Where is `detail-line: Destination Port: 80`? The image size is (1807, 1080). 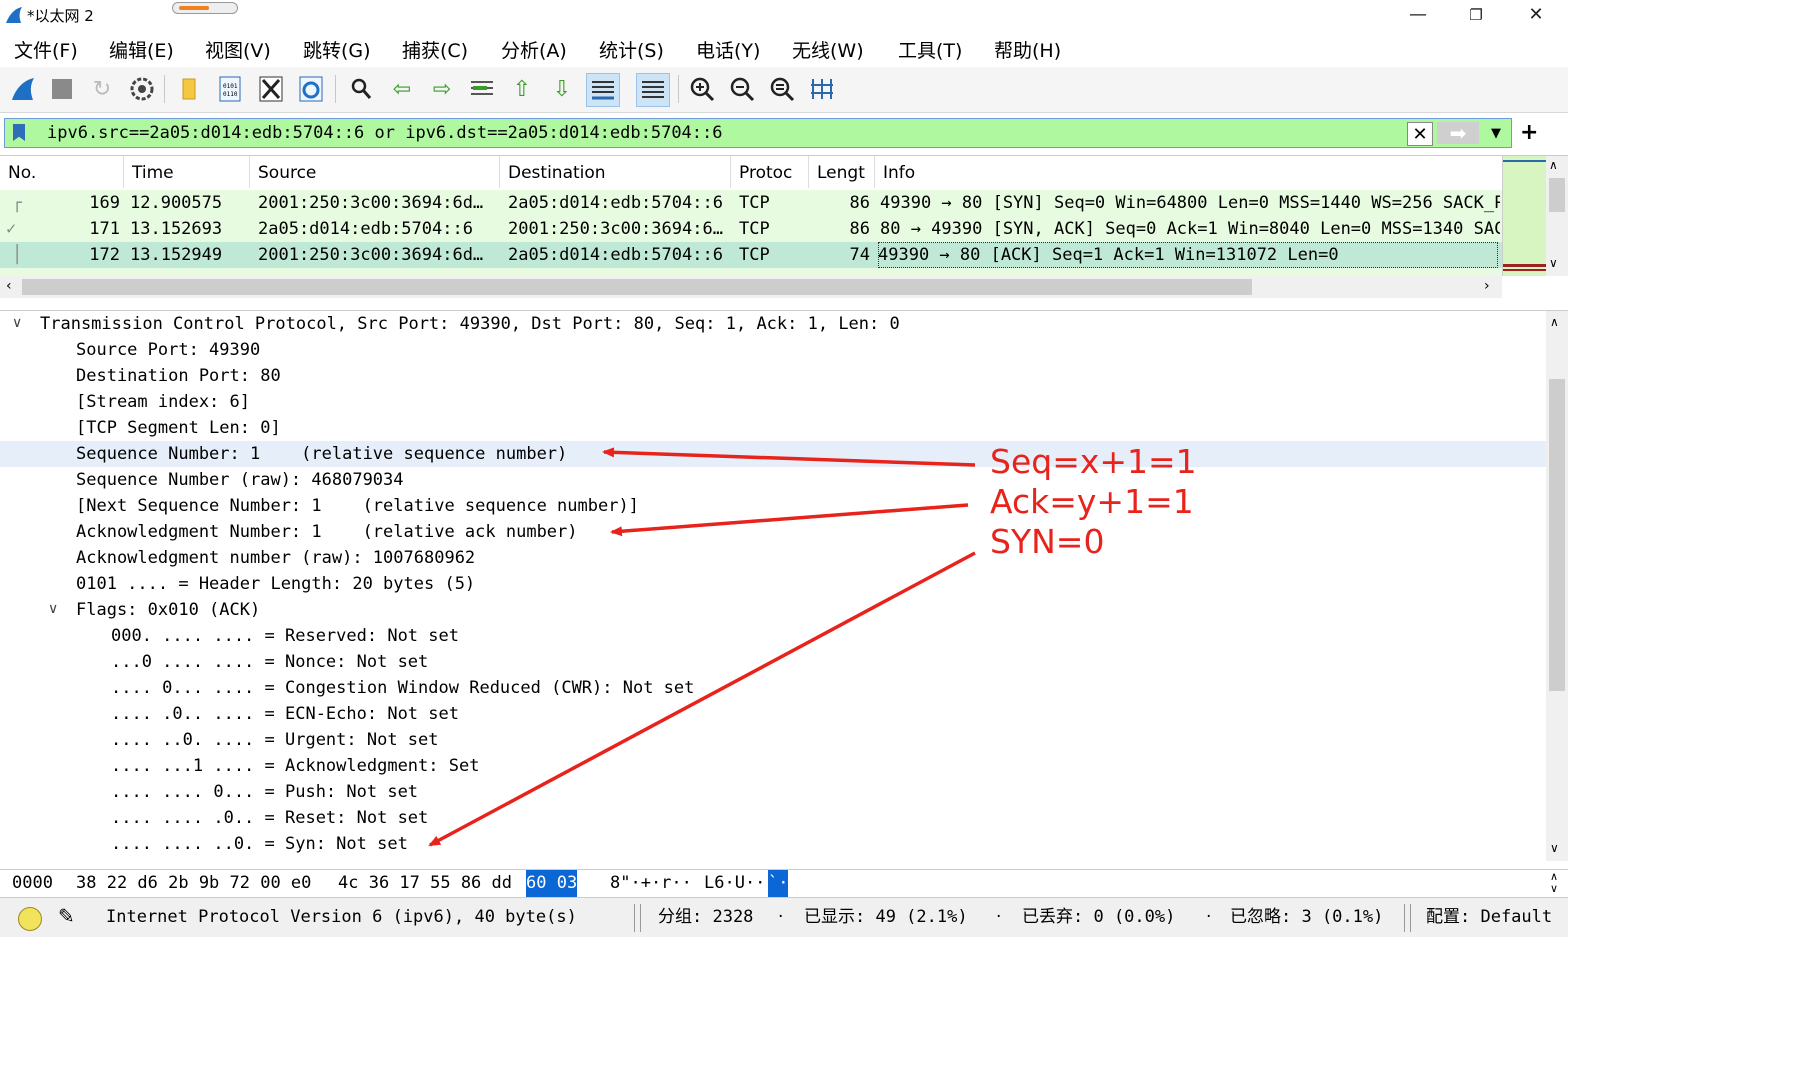
detail-line: Destination Port: 80 is located at coordinates (178, 376).